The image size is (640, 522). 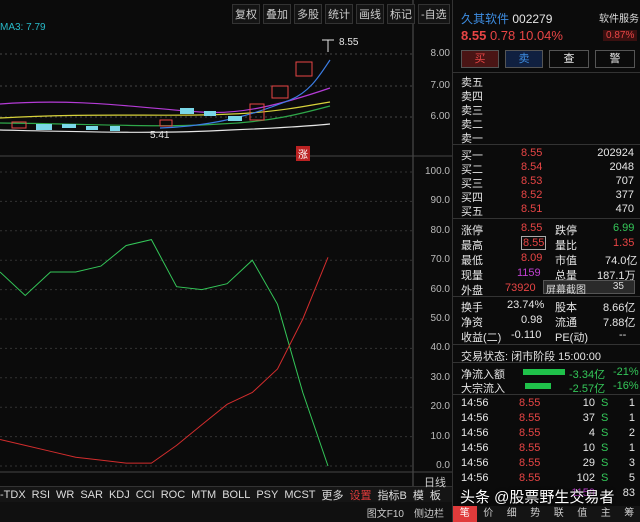 I want to click on osc-tick: 90.0, so click(x=440, y=201).